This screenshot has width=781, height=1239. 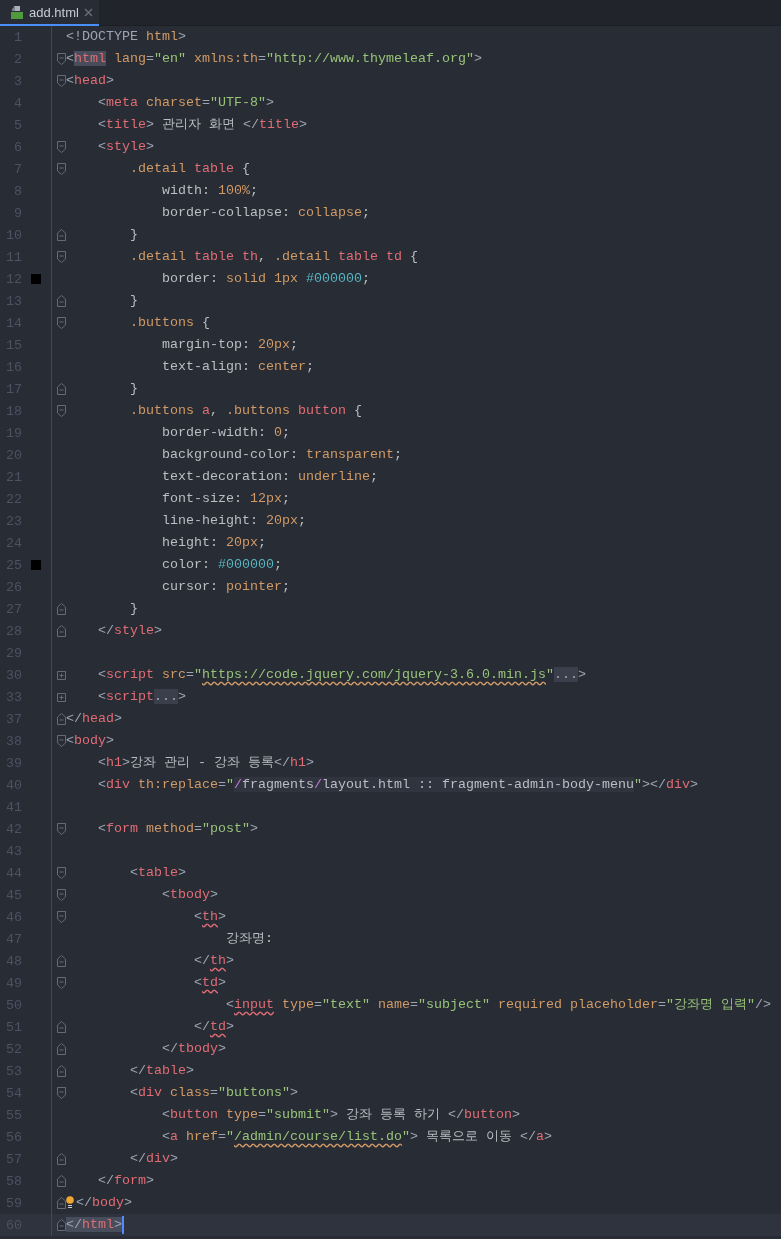 What do you see at coordinates (213, 1027) in the screenshot?
I see `code-line: </td>` at bounding box center [213, 1027].